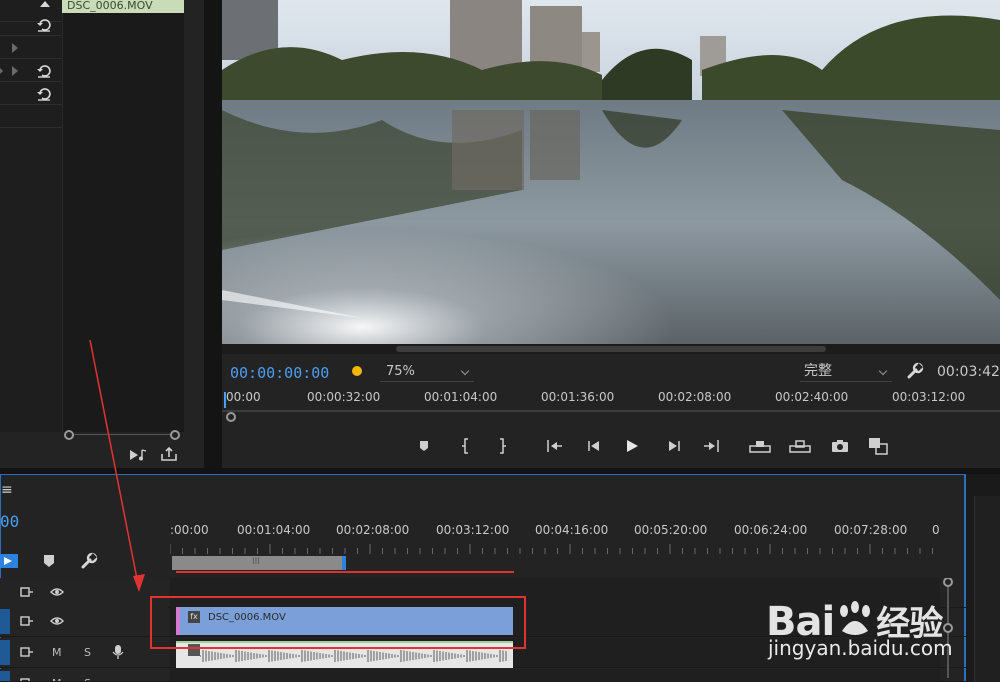 The width and height of the screenshot is (1000, 682). I want to click on monitor-scrollbar-thumb, so click(611, 349).